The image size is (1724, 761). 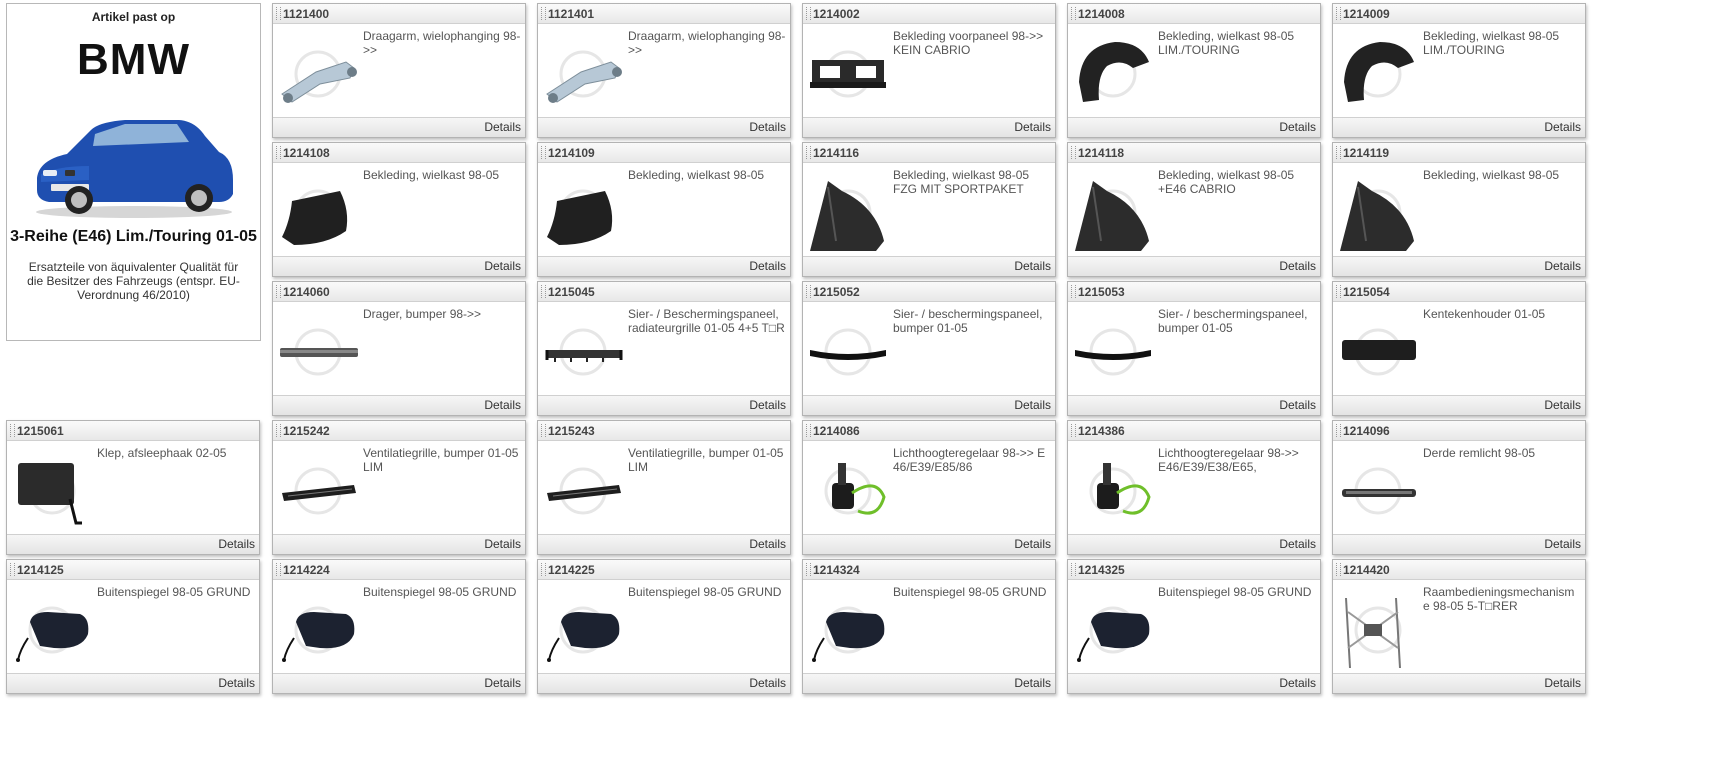 I want to click on tow-cover-image, so click(x=52, y=491).